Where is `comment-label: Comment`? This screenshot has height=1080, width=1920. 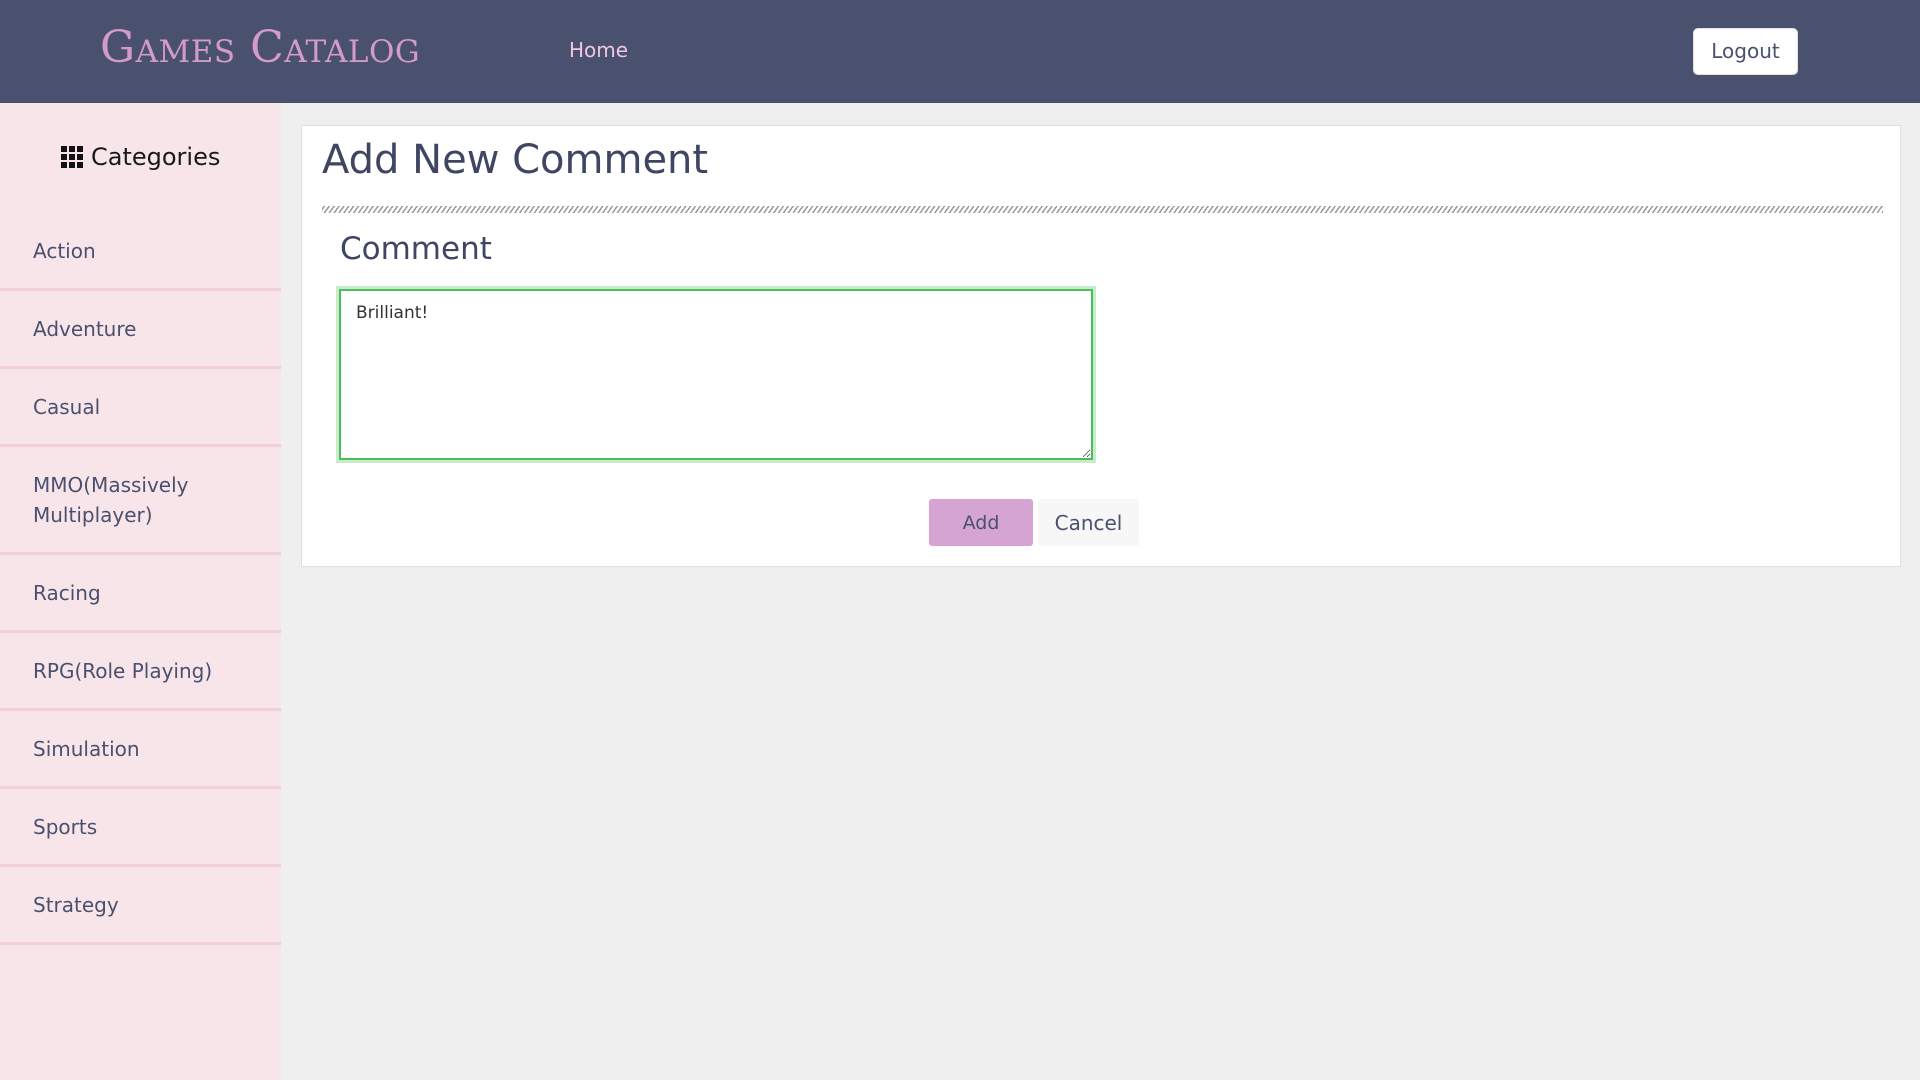
comment-label: Comment is located at coordinates (416, 249).